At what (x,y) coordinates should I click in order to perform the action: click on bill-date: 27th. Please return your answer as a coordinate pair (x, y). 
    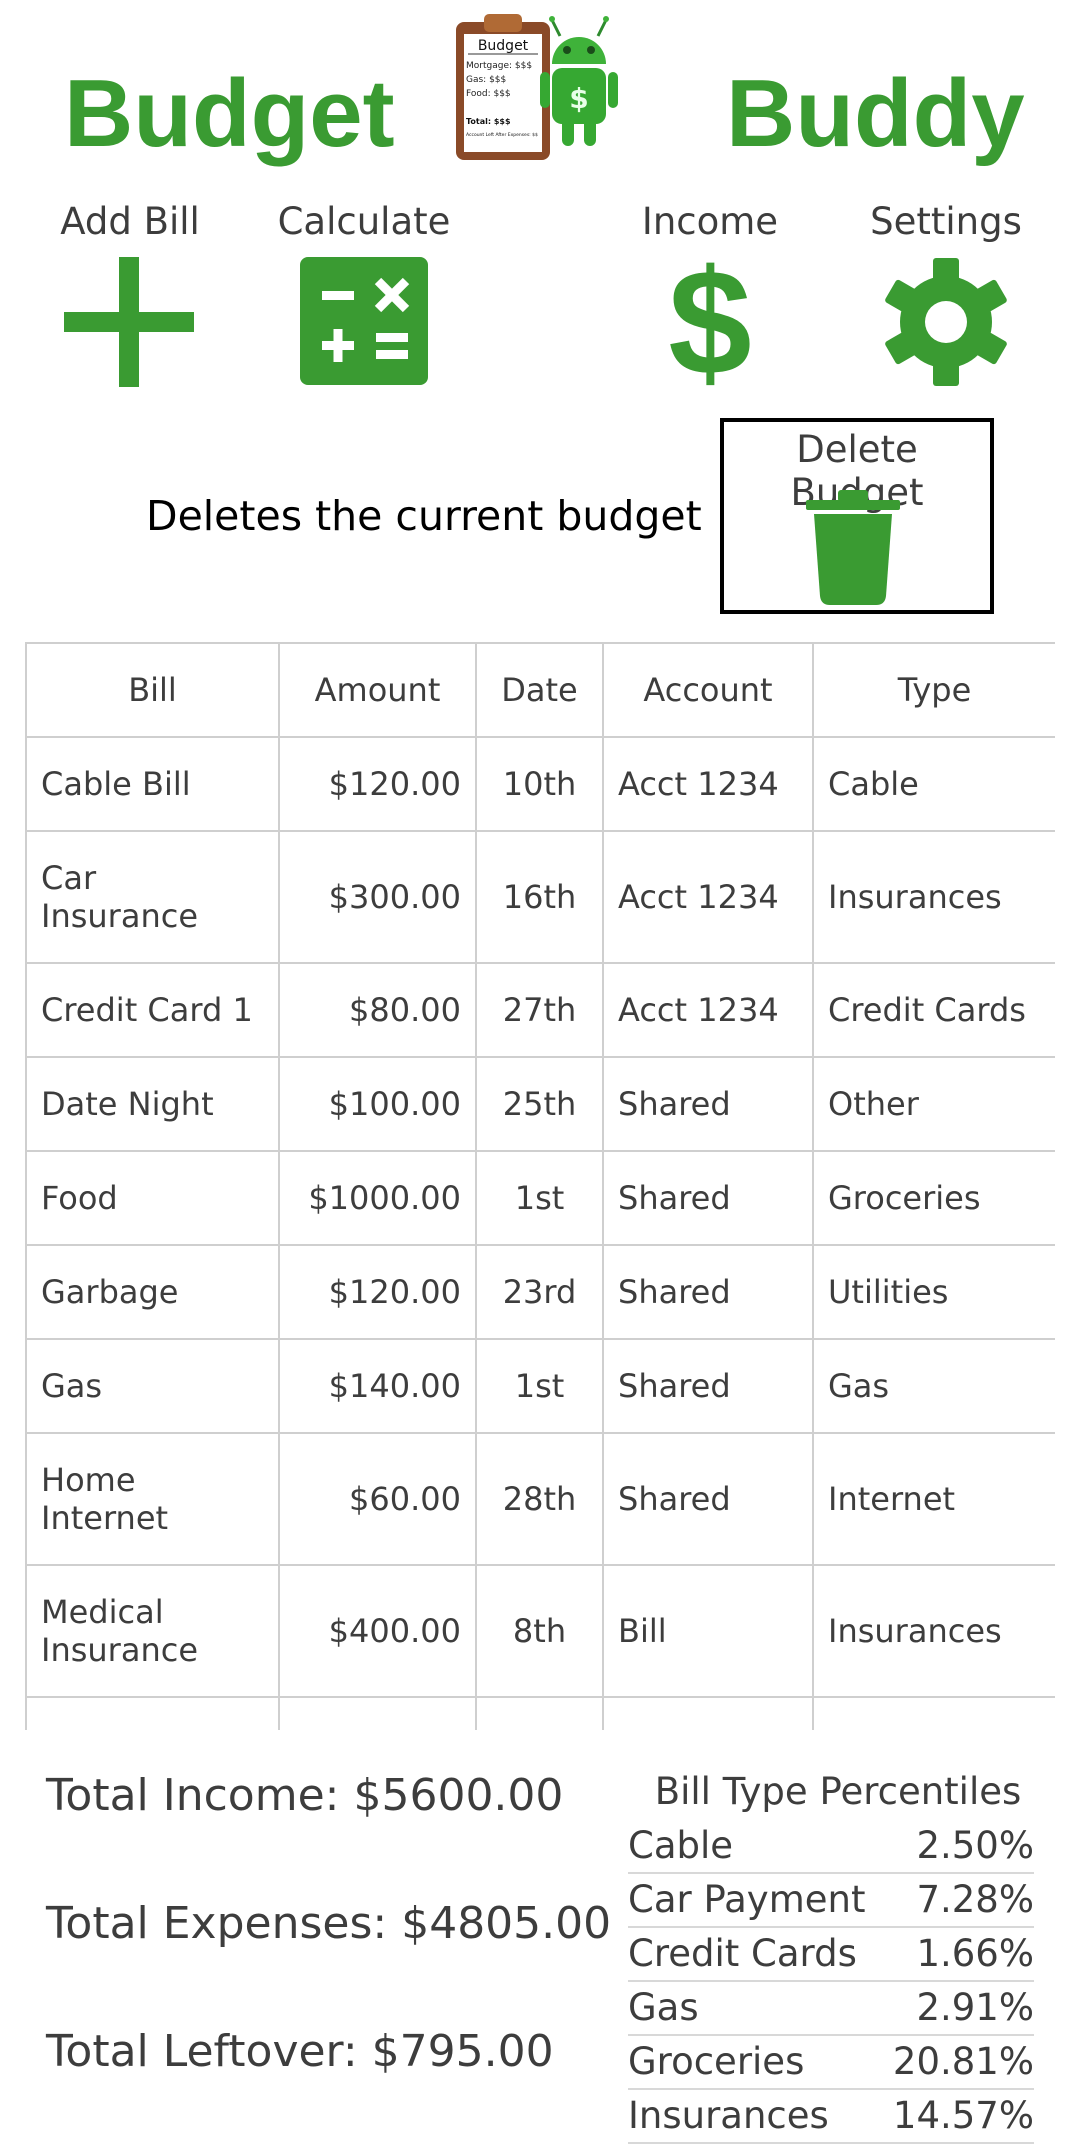
    Looking at the image, I should click on (539, 1010).